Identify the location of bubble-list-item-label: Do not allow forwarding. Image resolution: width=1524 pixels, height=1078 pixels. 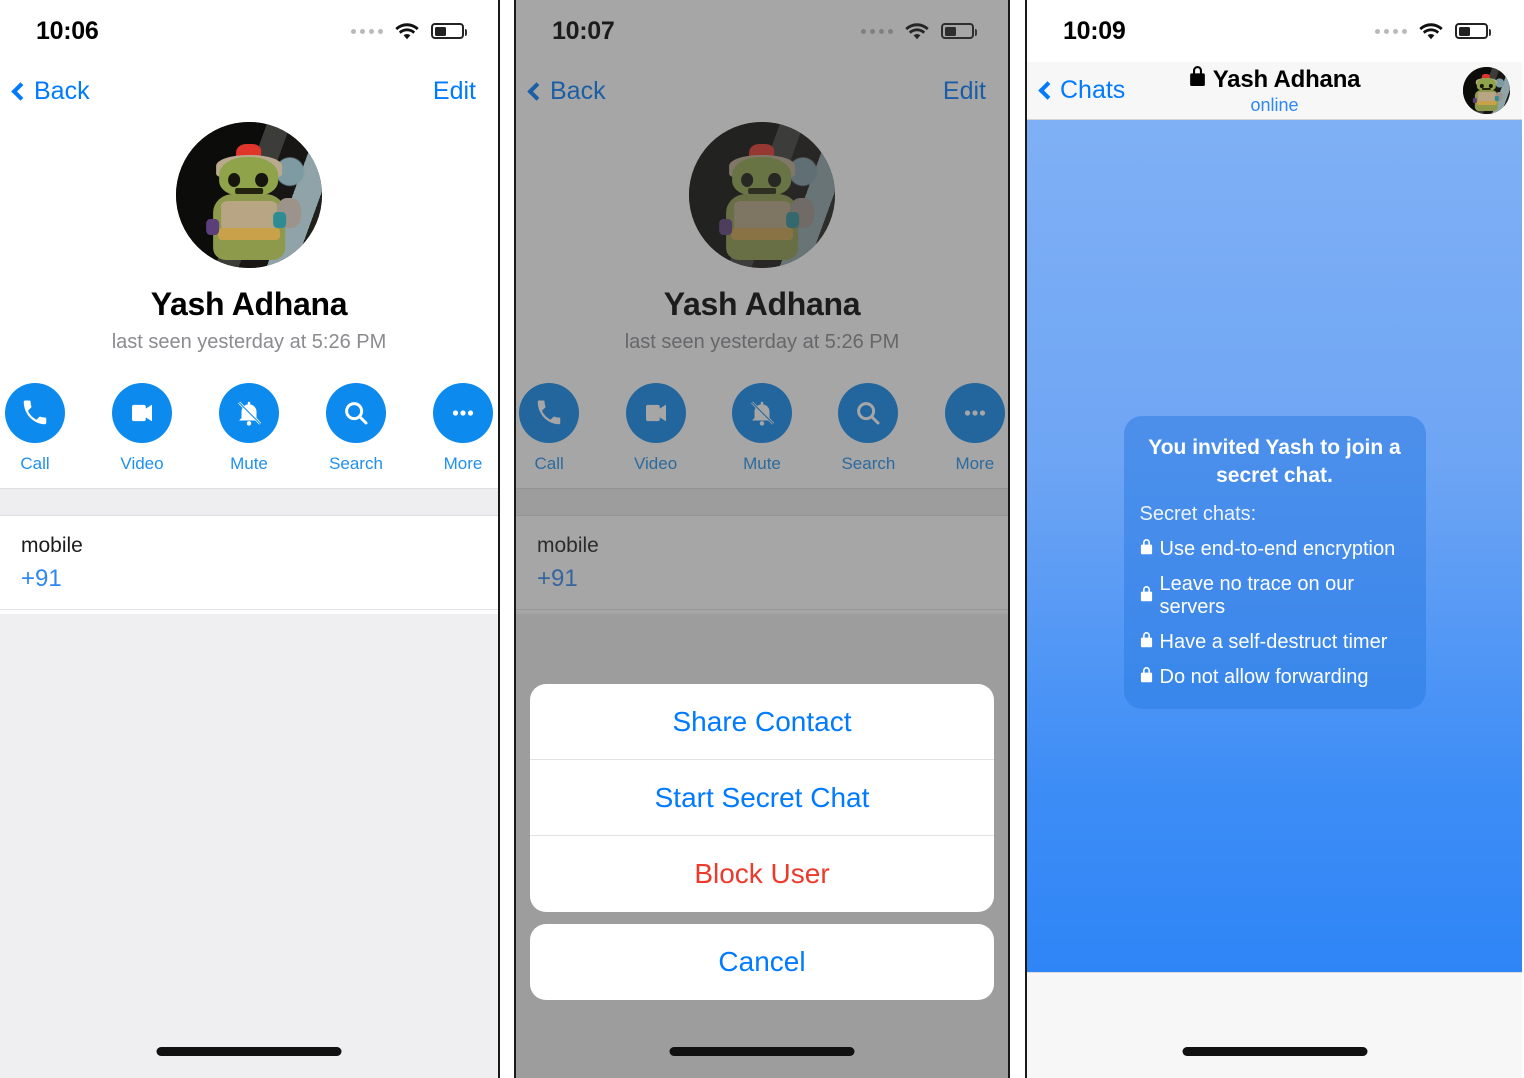
(1264, 677).